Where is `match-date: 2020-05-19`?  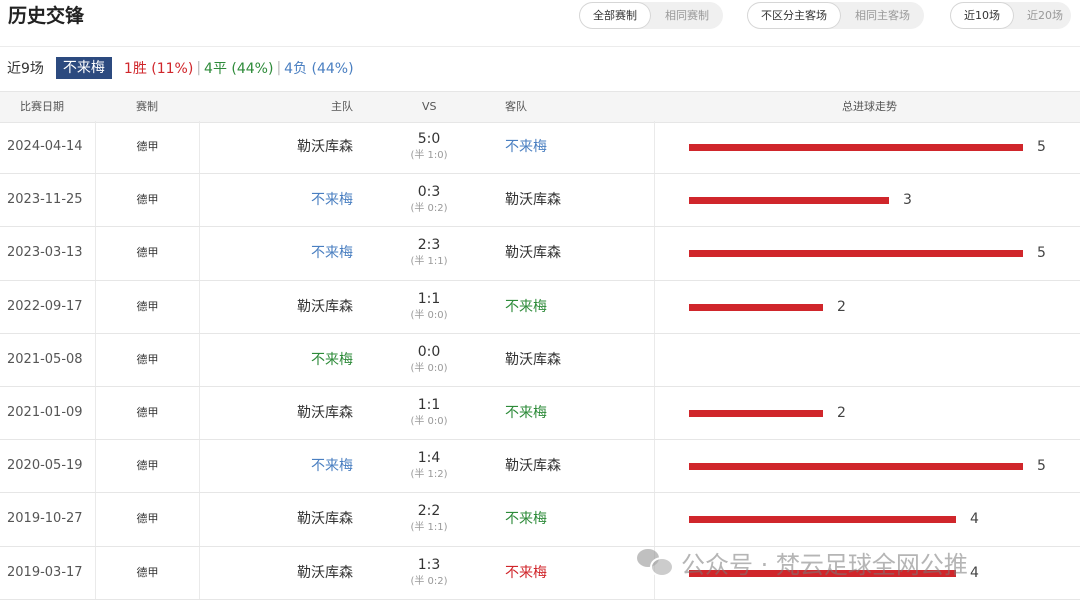
match-date: 2020-05-19 is located at coordinates (48, 466).